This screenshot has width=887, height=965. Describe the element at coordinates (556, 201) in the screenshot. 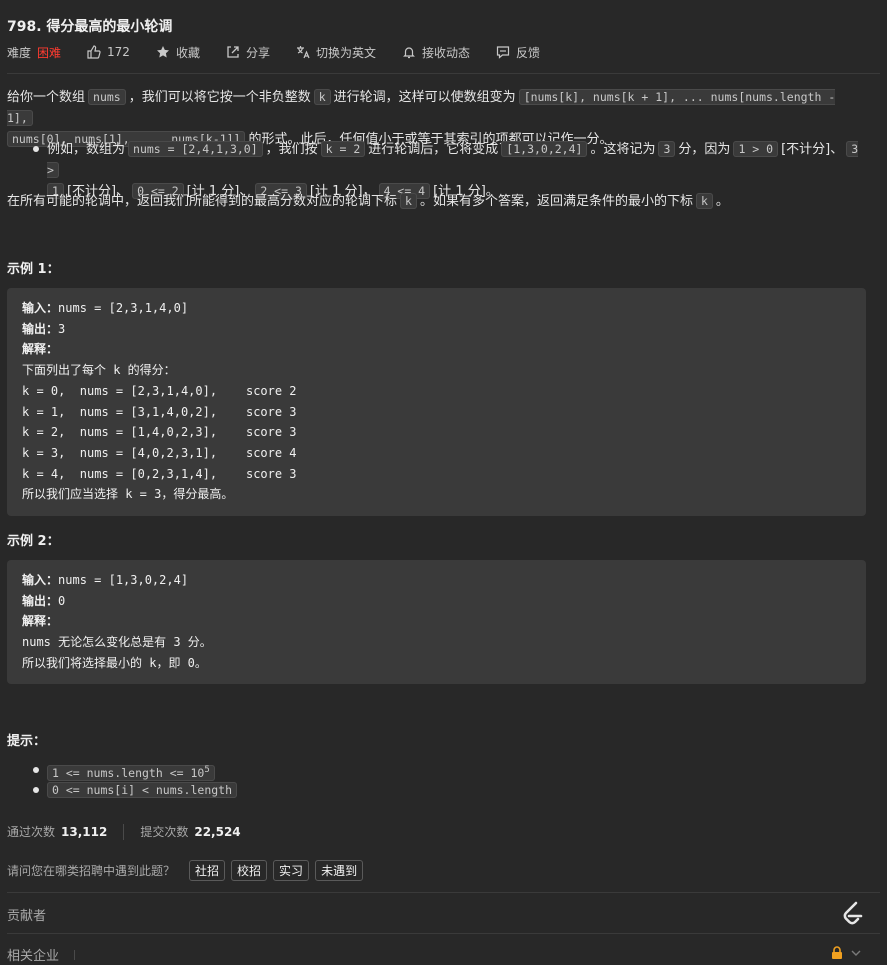

I see `text: 。如果有多个答案，返回满足条件的最小的下标` at that location.